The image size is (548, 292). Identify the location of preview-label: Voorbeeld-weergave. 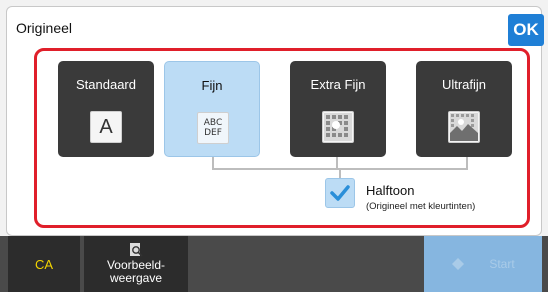
(136, 272).